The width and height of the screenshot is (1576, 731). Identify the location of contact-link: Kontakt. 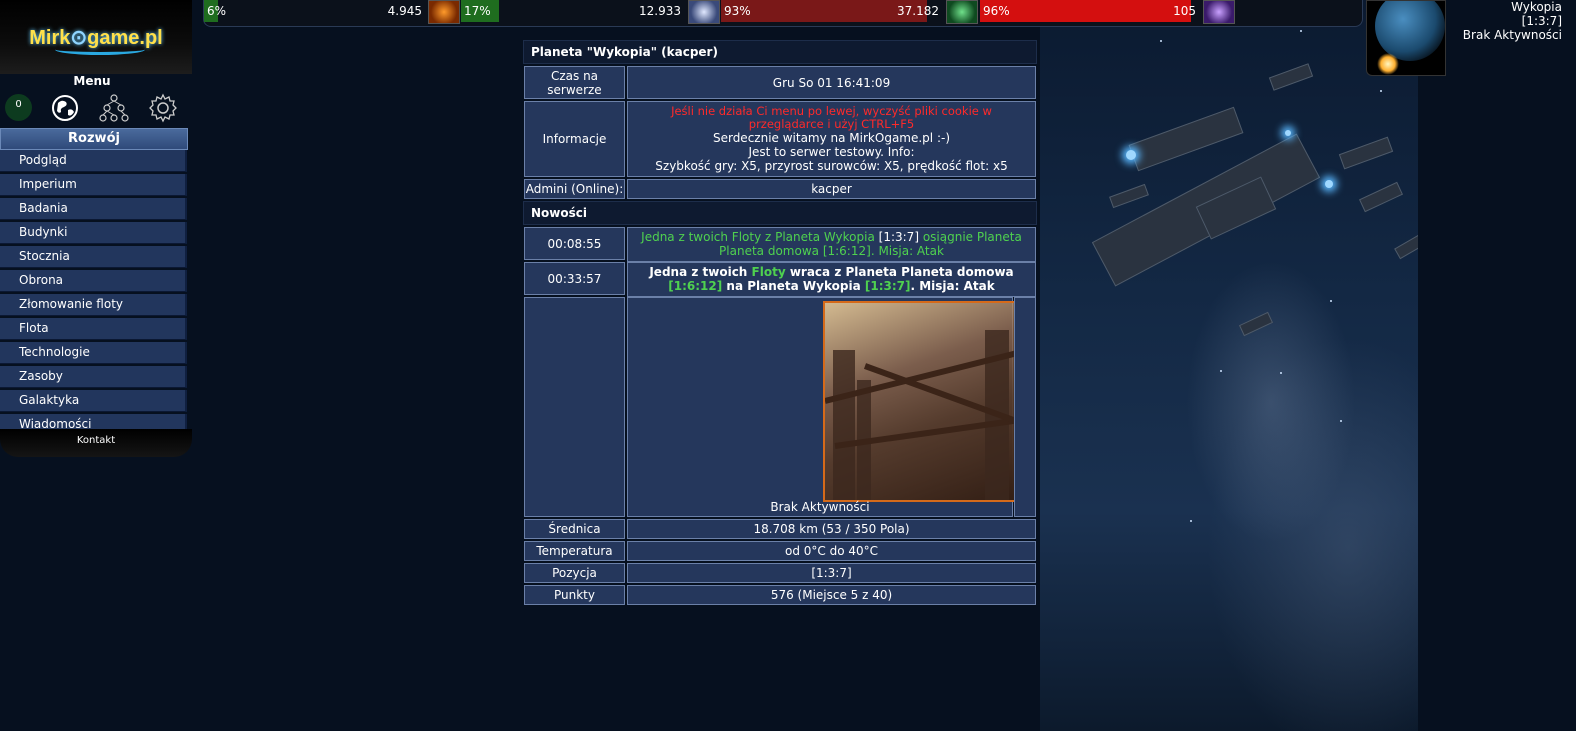
(96, 443).